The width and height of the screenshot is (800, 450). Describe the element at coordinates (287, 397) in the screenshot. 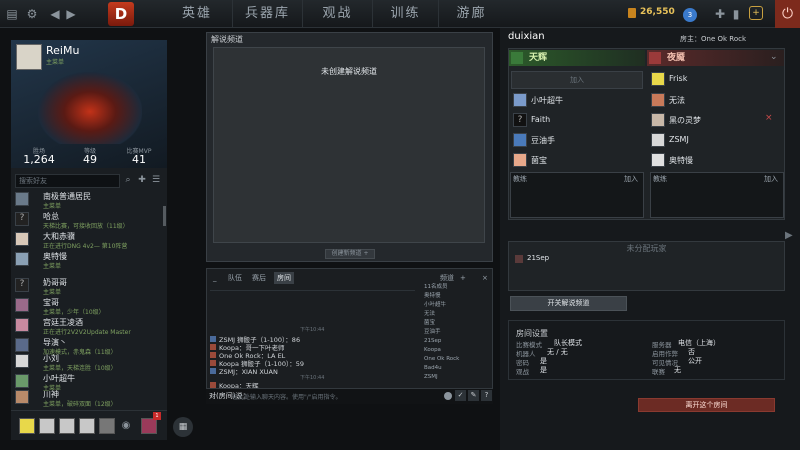

I see `chat-input-placeholder: 在此处输入聊天内容。使用"/"启用指令。` at that location.